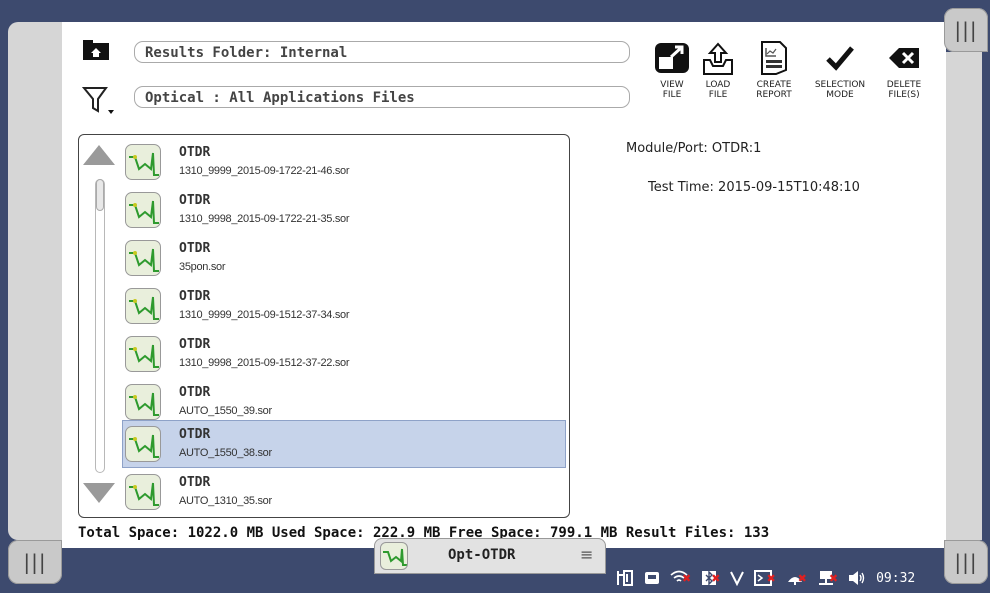 This screenshot has width=990, height=593. Describe the element at coordinates (966, 562) in the screenshot. I see `bottom-right-panel-handle: |||` at that location.